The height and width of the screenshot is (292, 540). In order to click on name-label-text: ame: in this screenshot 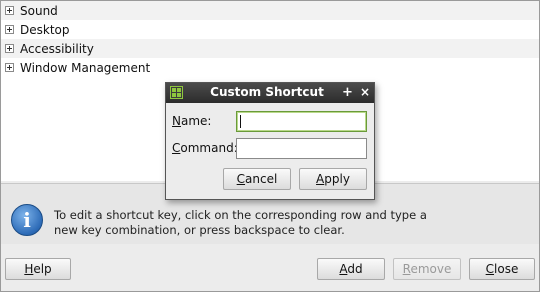, I will do `click(196, 121)`.